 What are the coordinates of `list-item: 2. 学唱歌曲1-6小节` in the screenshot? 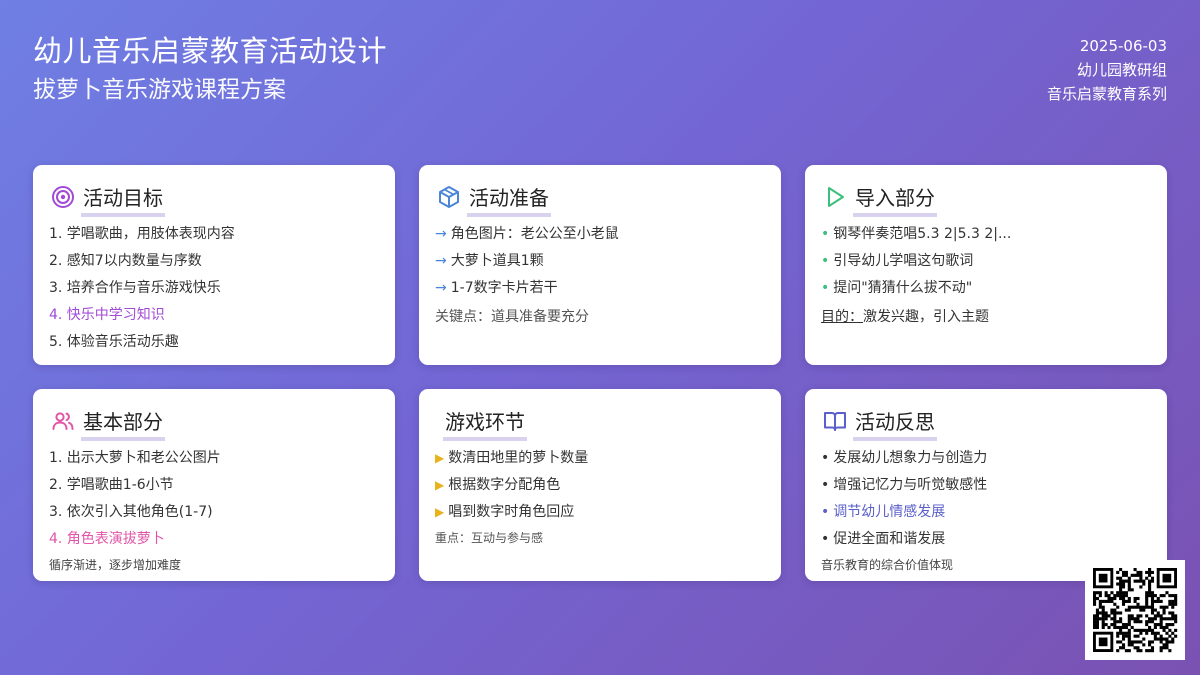 It's located at (111, 485).